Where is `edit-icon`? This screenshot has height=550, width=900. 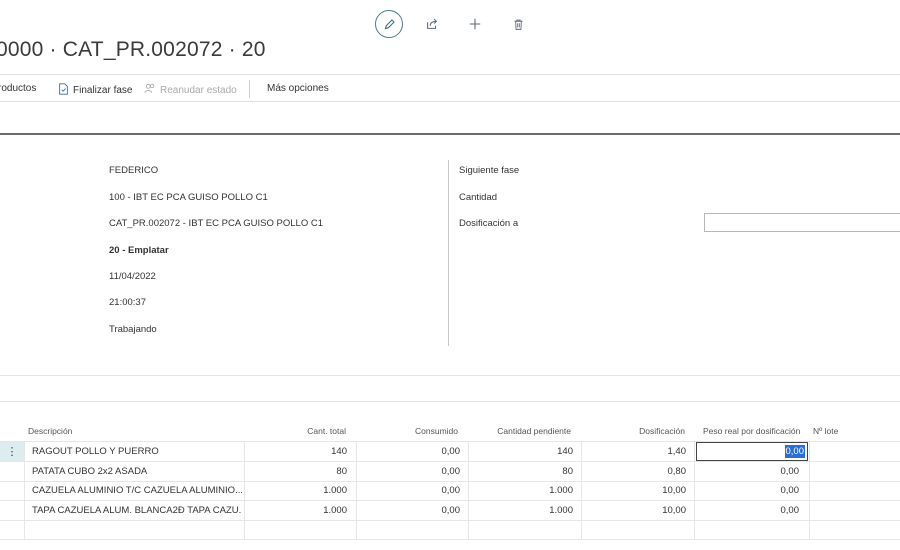 edit-icon is located at coordinates (389, 24).